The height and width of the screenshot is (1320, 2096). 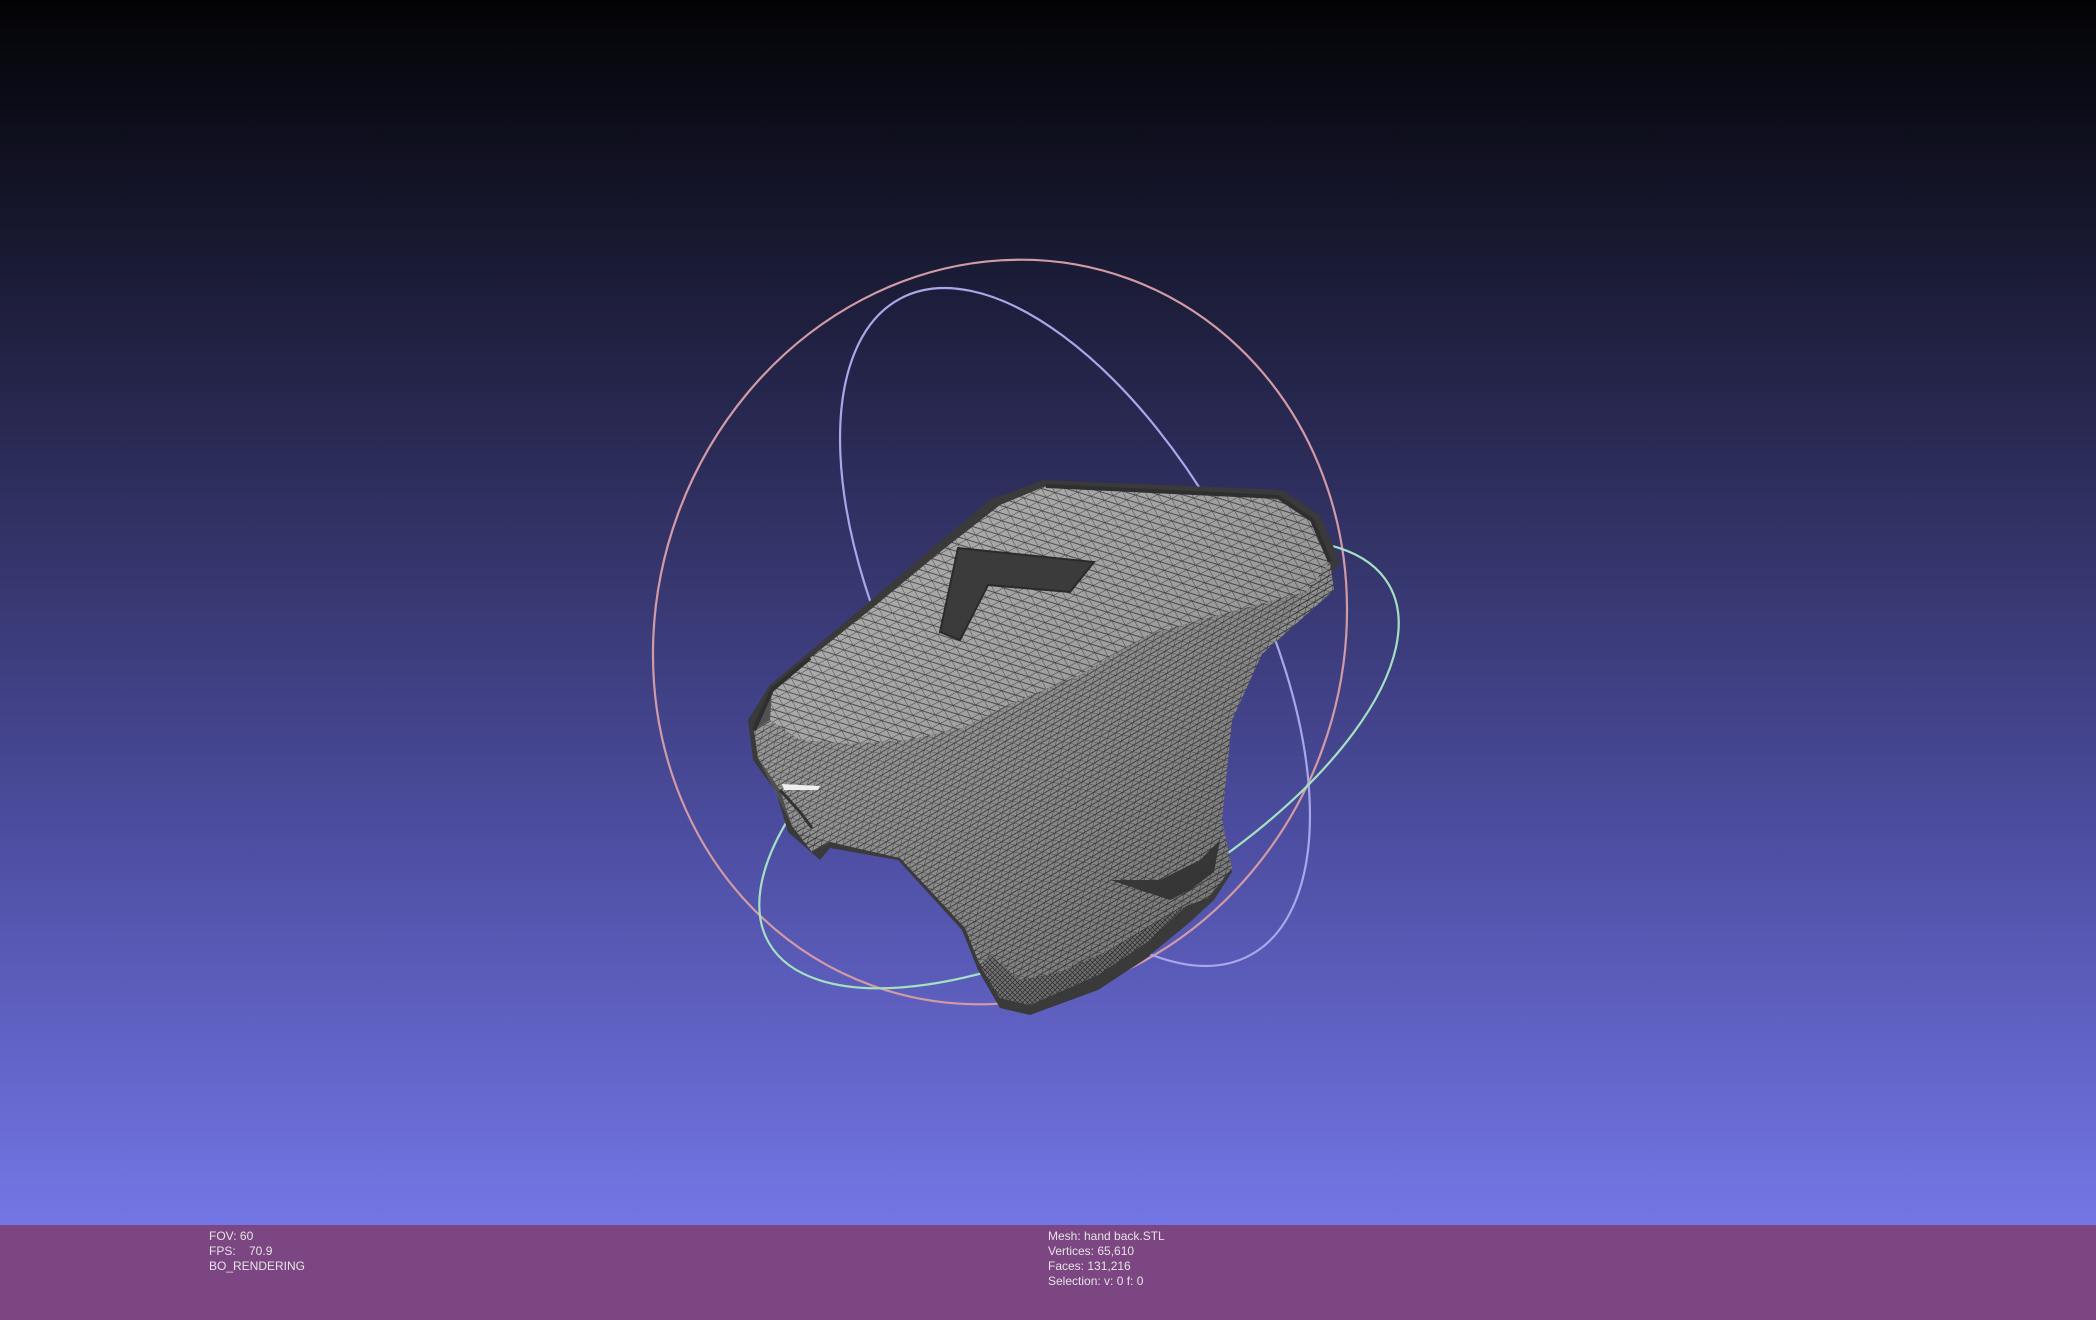 I want to click on fps-readout: FPS: 70.9, so click(x=241, y=1251).